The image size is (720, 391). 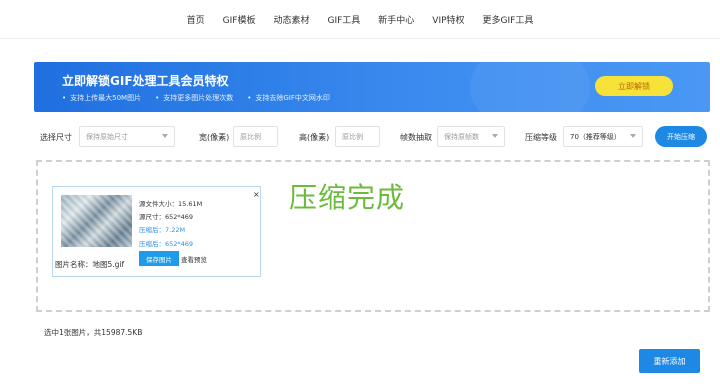 What do you see at coordinates (159, 258) in the screenshot?
I see `save-image-button: 保存图片` at bounding box center [159, 258].